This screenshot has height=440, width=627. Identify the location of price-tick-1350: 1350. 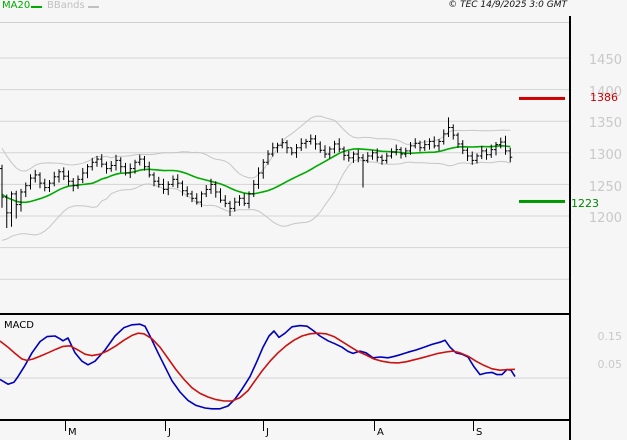
(605, 123).